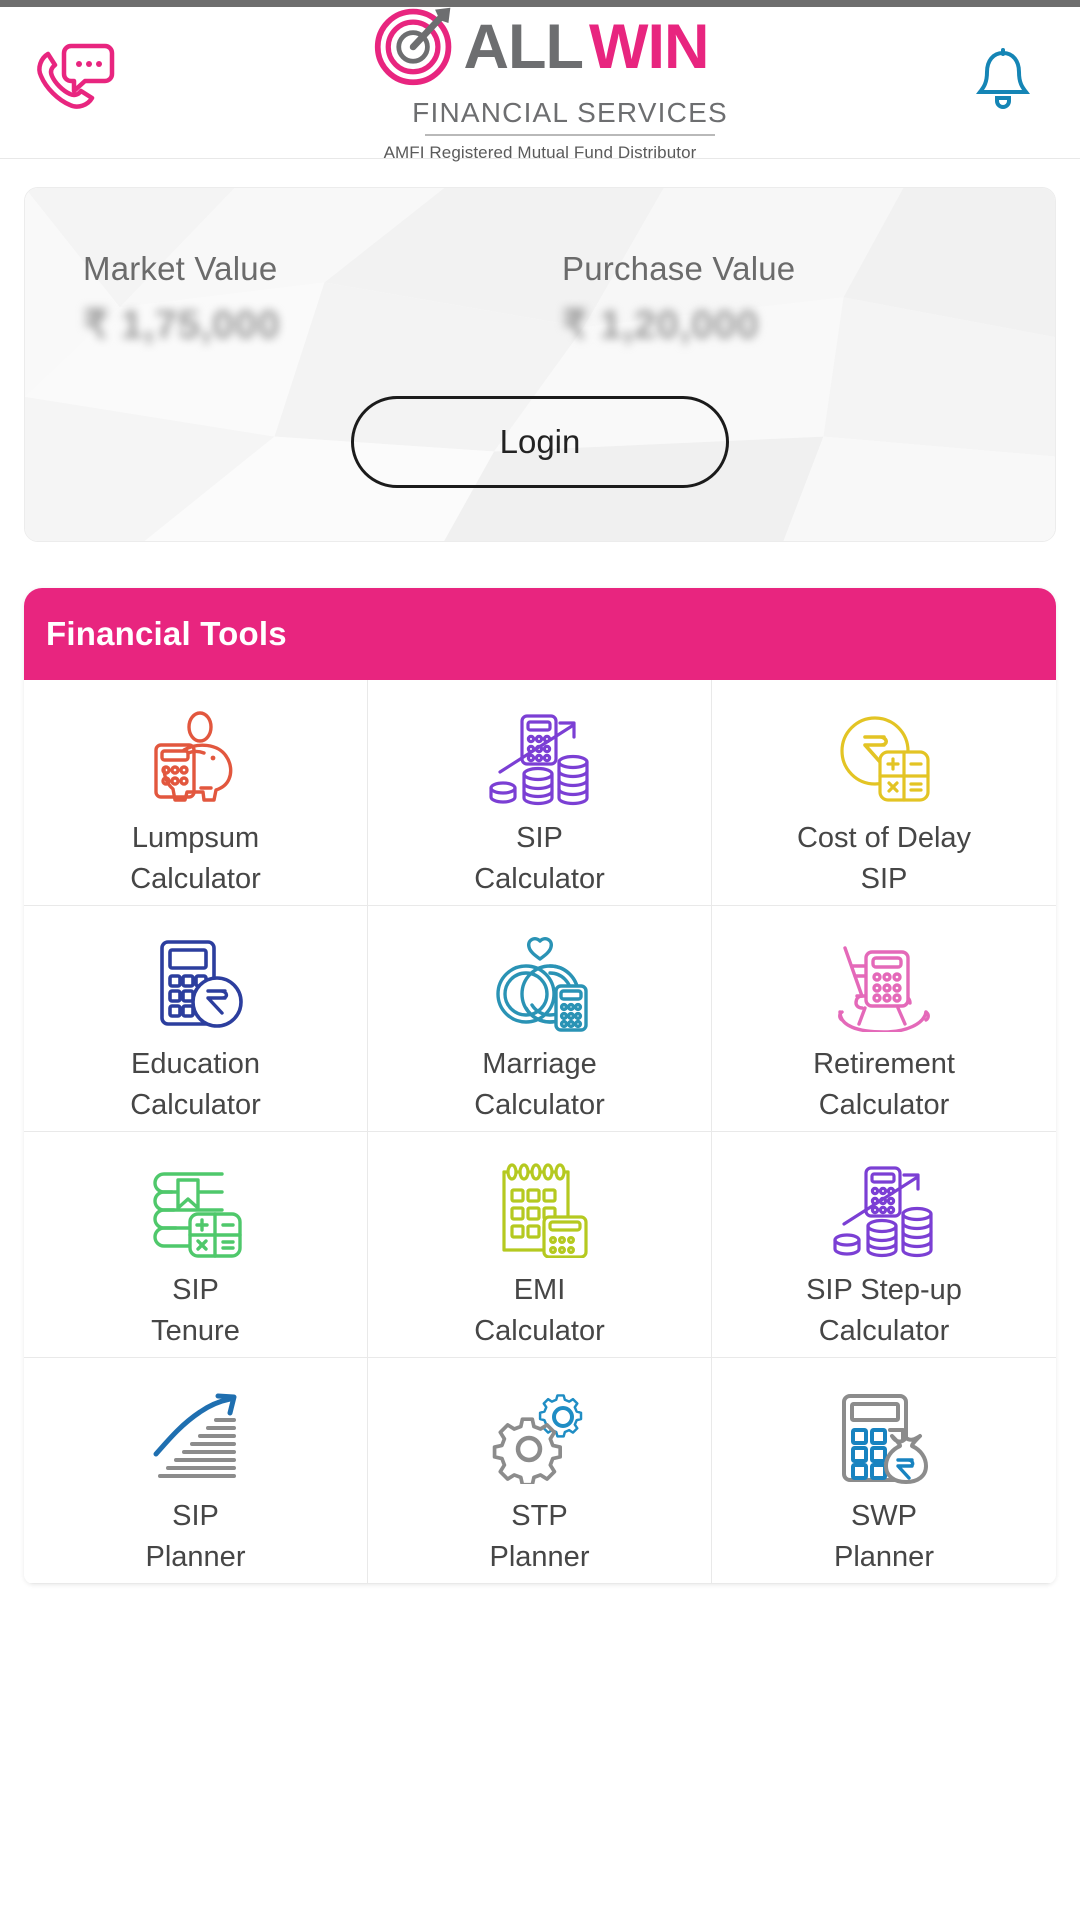  Describe the element at coordinates (539, 859) in the screenshot. I see `tool-label: SIP Calculator` at that location.